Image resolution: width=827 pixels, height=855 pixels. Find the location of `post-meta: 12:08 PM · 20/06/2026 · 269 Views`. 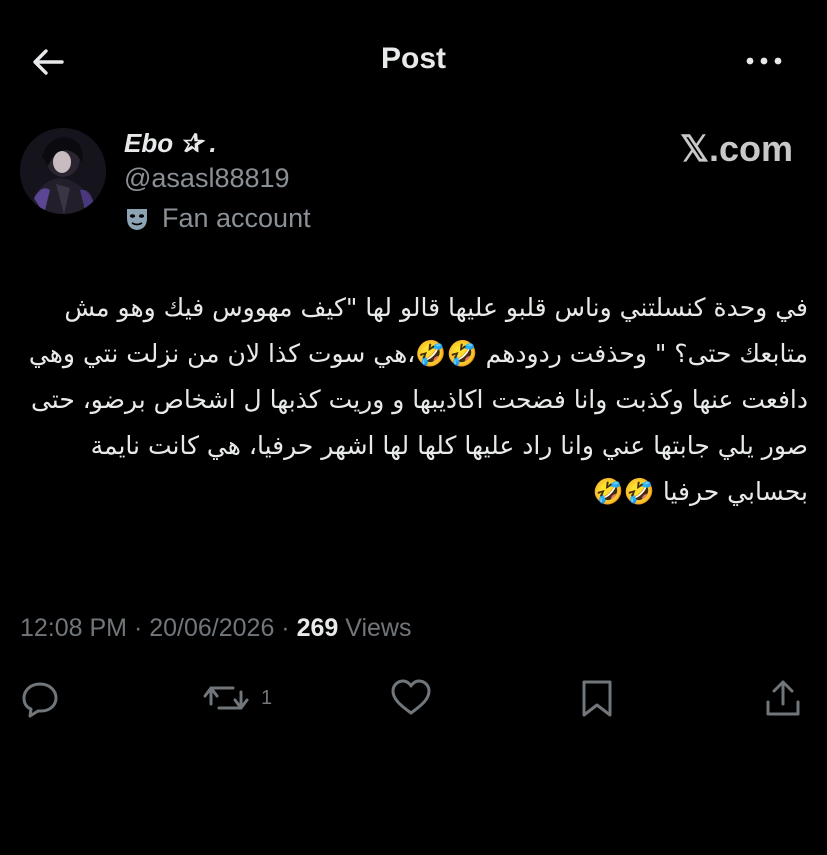

post-meta: 12:08 PM · 20/06/2026 · 269 Views is located at coordinates (216, 628).